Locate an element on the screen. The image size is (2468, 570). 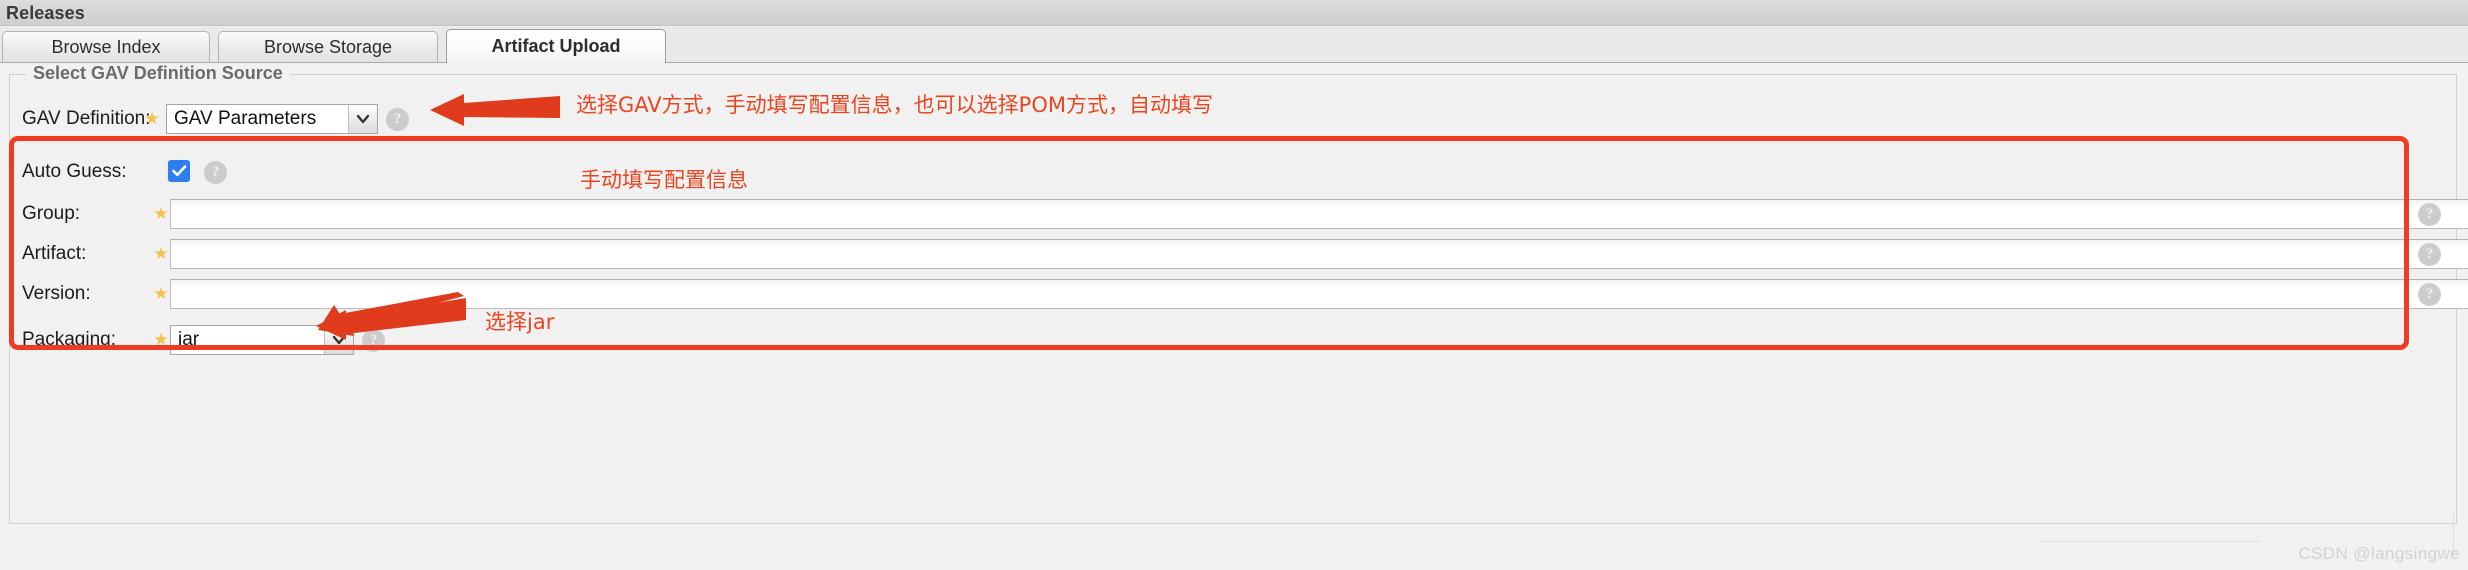
tab-label: Browse Storage is located at coordinates (328, 46).